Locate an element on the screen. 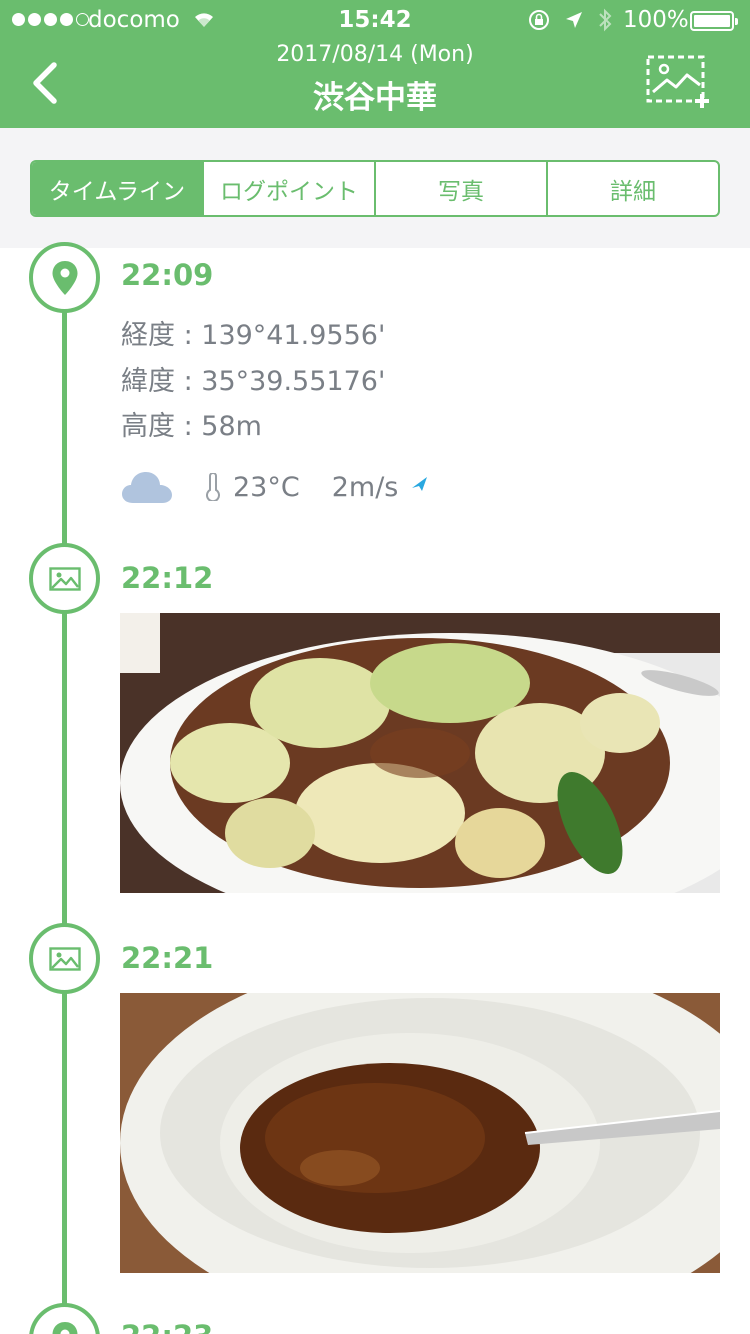 The width and height of the screenshot is (750, 1334). tab-timeline: タイムライン is located at coordinates (117, 188).